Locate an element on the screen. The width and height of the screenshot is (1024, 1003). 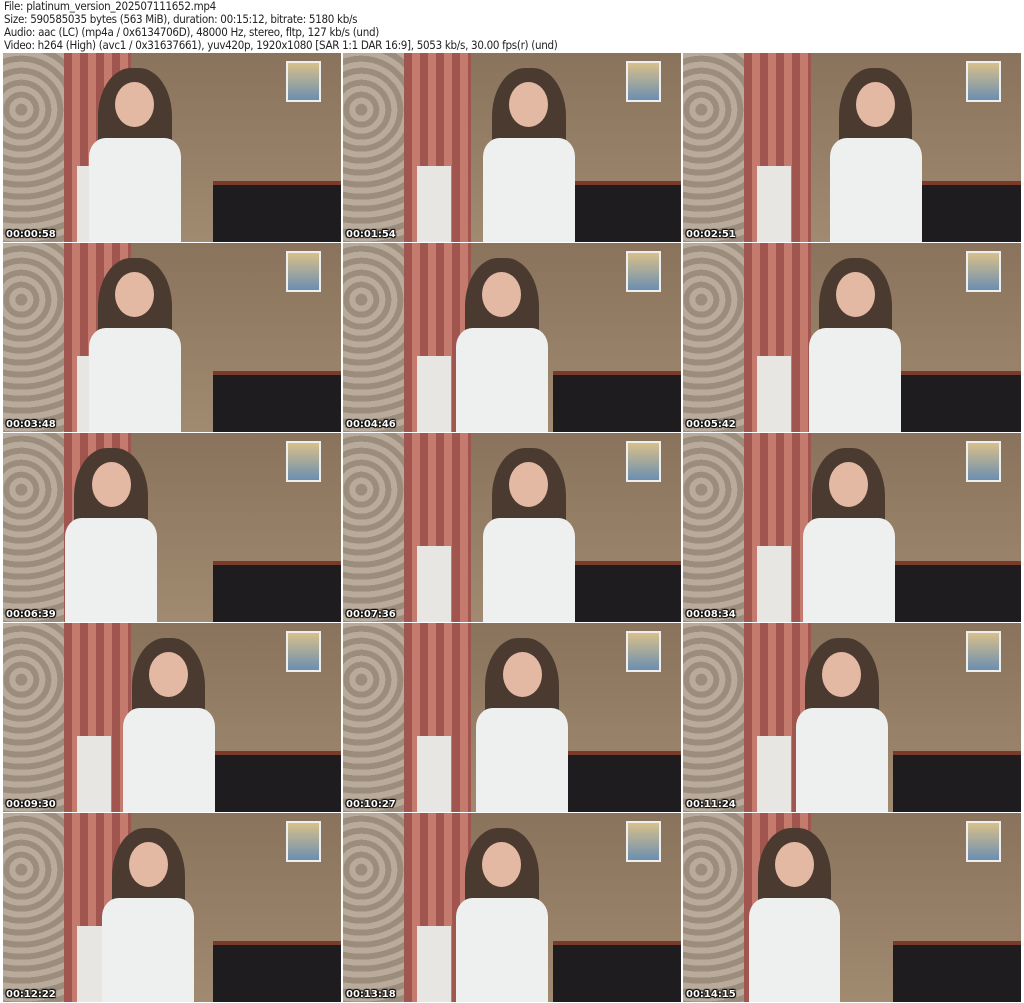
video-thumbnail: 00:08:34 is located at coordinates (852, 527).